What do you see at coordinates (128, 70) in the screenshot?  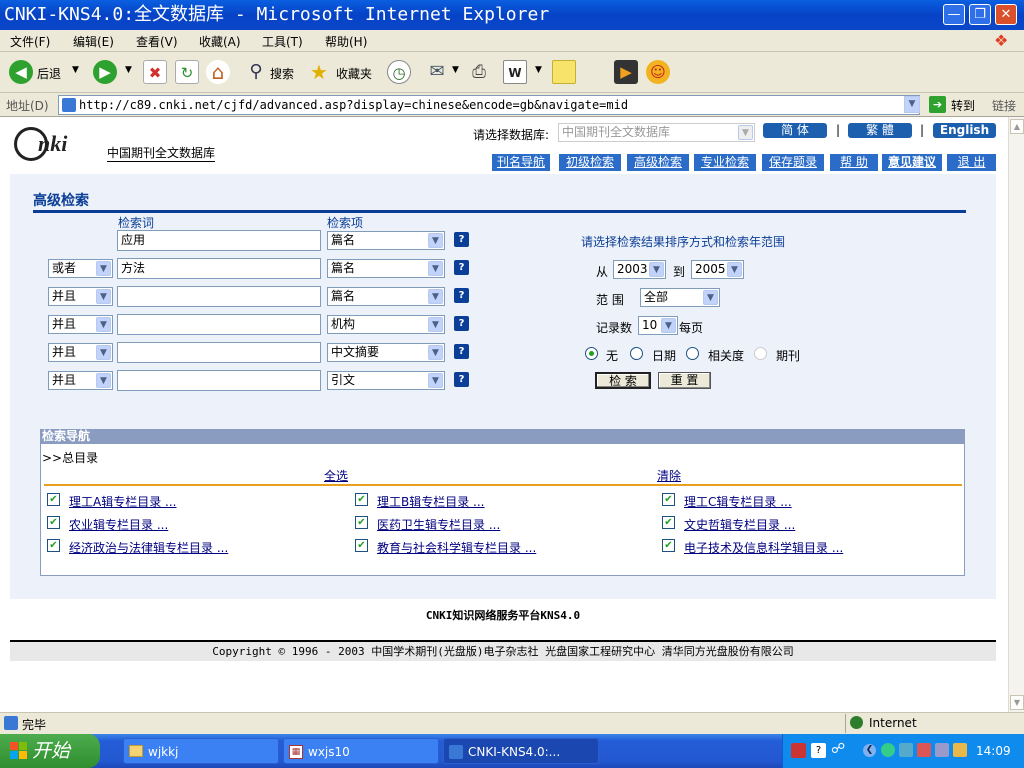 I see `forward-dropdown-icon: ▼` at bounding box center [128, 70].